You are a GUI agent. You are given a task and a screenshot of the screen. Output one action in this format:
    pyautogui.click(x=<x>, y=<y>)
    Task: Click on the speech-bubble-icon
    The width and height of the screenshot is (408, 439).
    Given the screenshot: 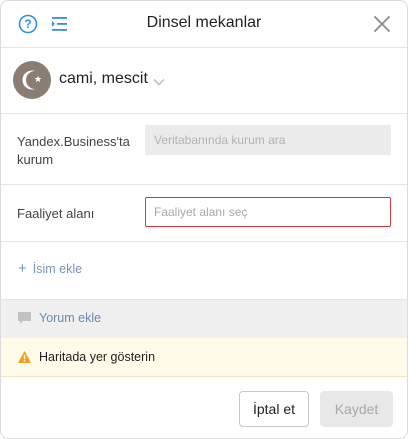 What is the action you would take?
    pyautogui.click(x=24, y=320)
    